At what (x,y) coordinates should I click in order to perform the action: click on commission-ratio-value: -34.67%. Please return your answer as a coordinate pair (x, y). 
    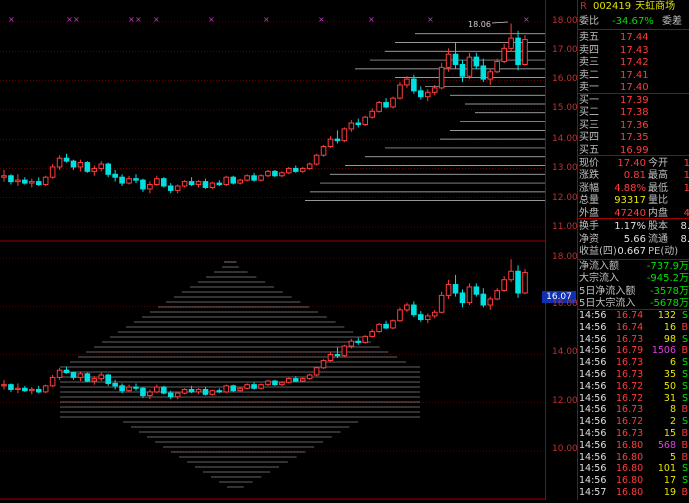
    Looking at the image, I should click on (633, 21).